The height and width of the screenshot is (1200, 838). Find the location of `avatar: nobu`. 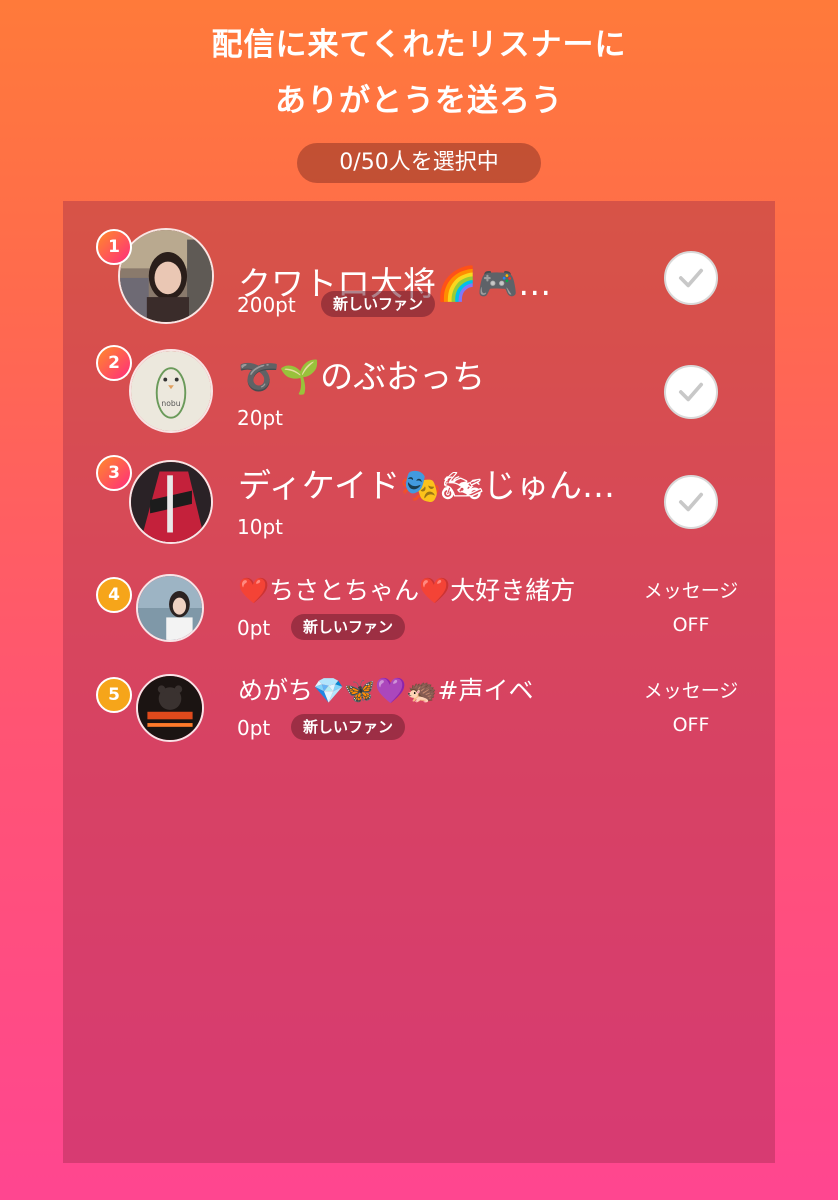

avatar: nobu is located at coordinates (171, 391).